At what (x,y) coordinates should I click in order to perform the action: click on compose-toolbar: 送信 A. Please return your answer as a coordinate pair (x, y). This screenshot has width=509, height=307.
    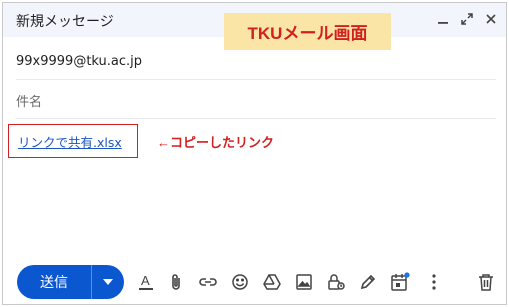
    Looking at the image, I should click on (254, 281).